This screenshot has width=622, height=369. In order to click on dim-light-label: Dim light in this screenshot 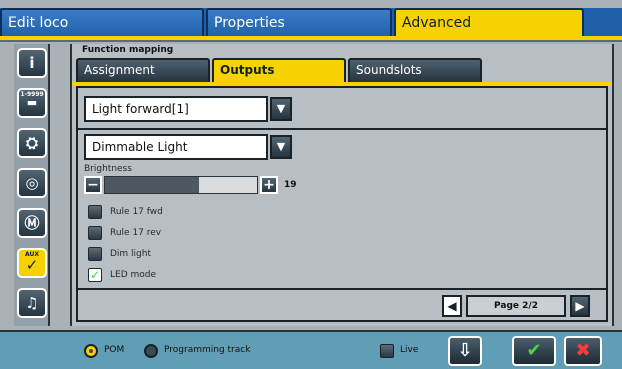, I will do `click(131, 254)`.